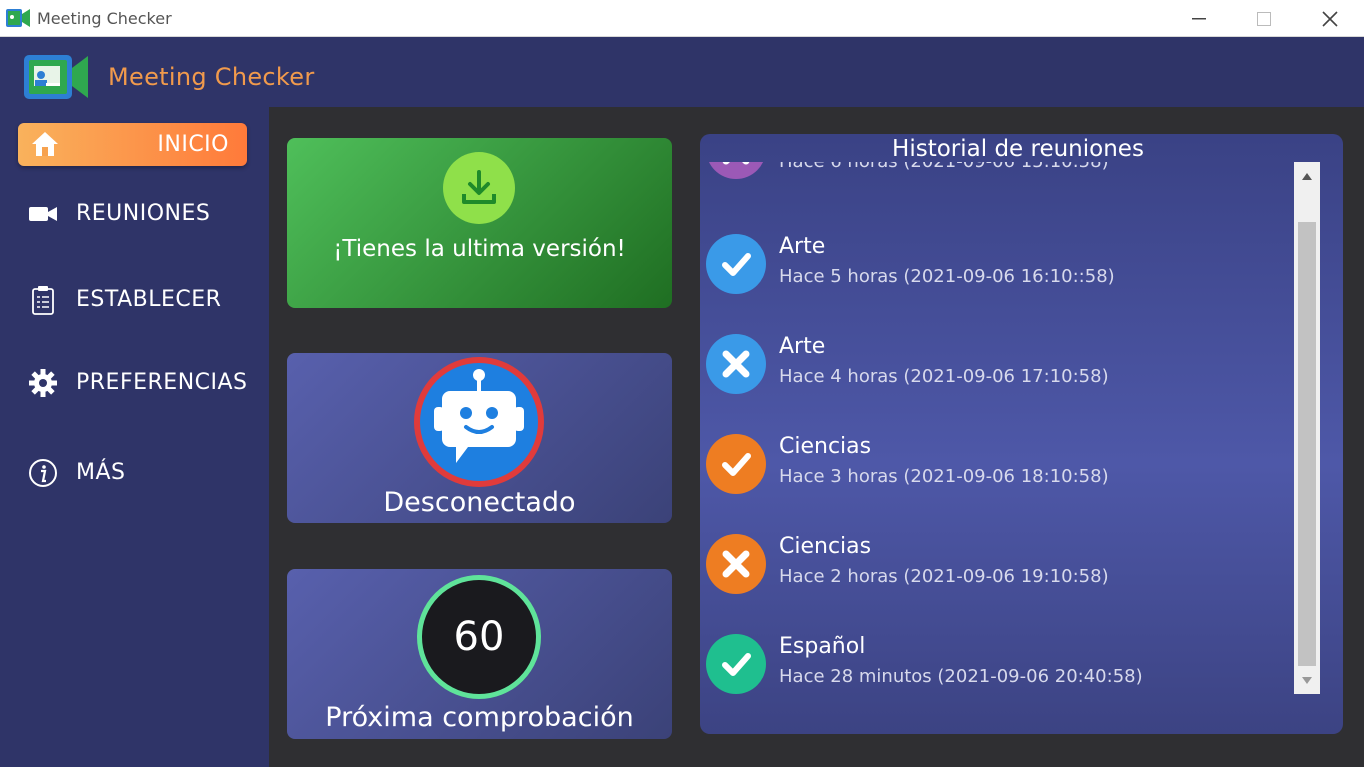  I want to click on arrow-up-icon, so click(1307, 176).